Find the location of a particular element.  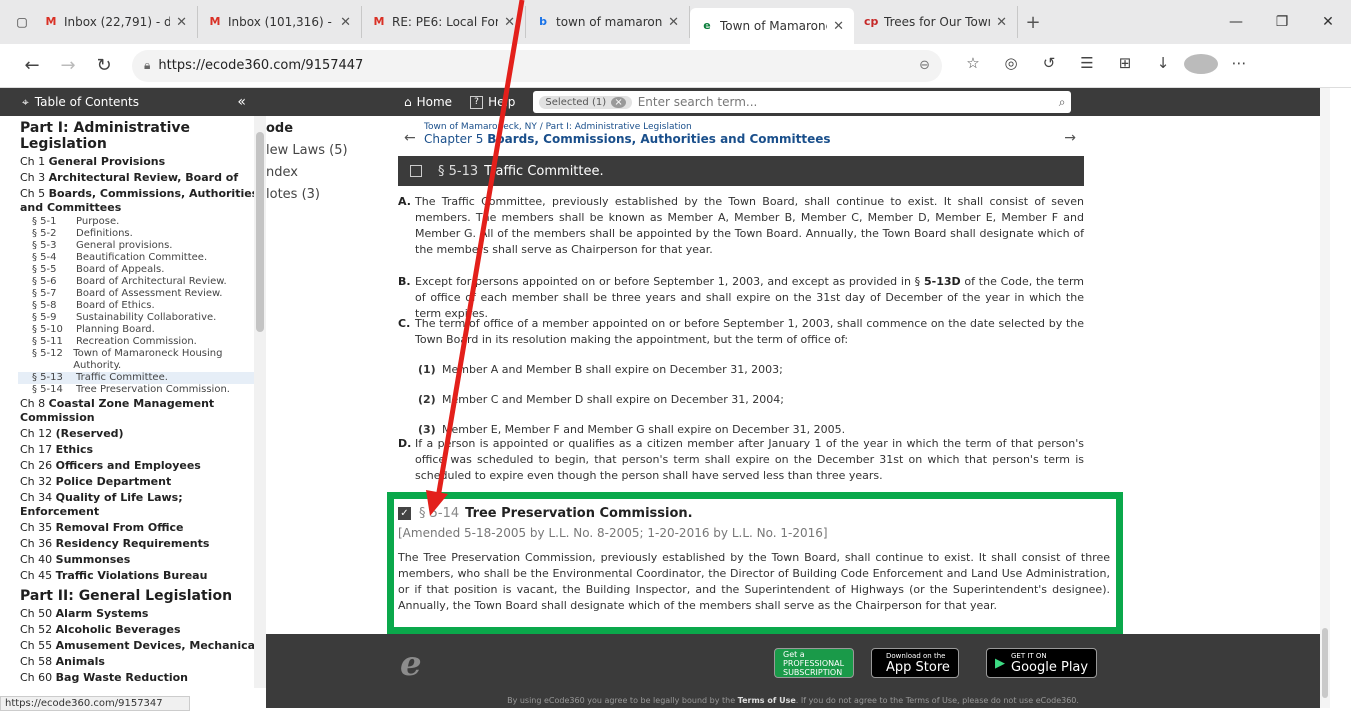

toc-section-item: § 5-7 Board of Assessment Review. is located at coordinates (139, 294).